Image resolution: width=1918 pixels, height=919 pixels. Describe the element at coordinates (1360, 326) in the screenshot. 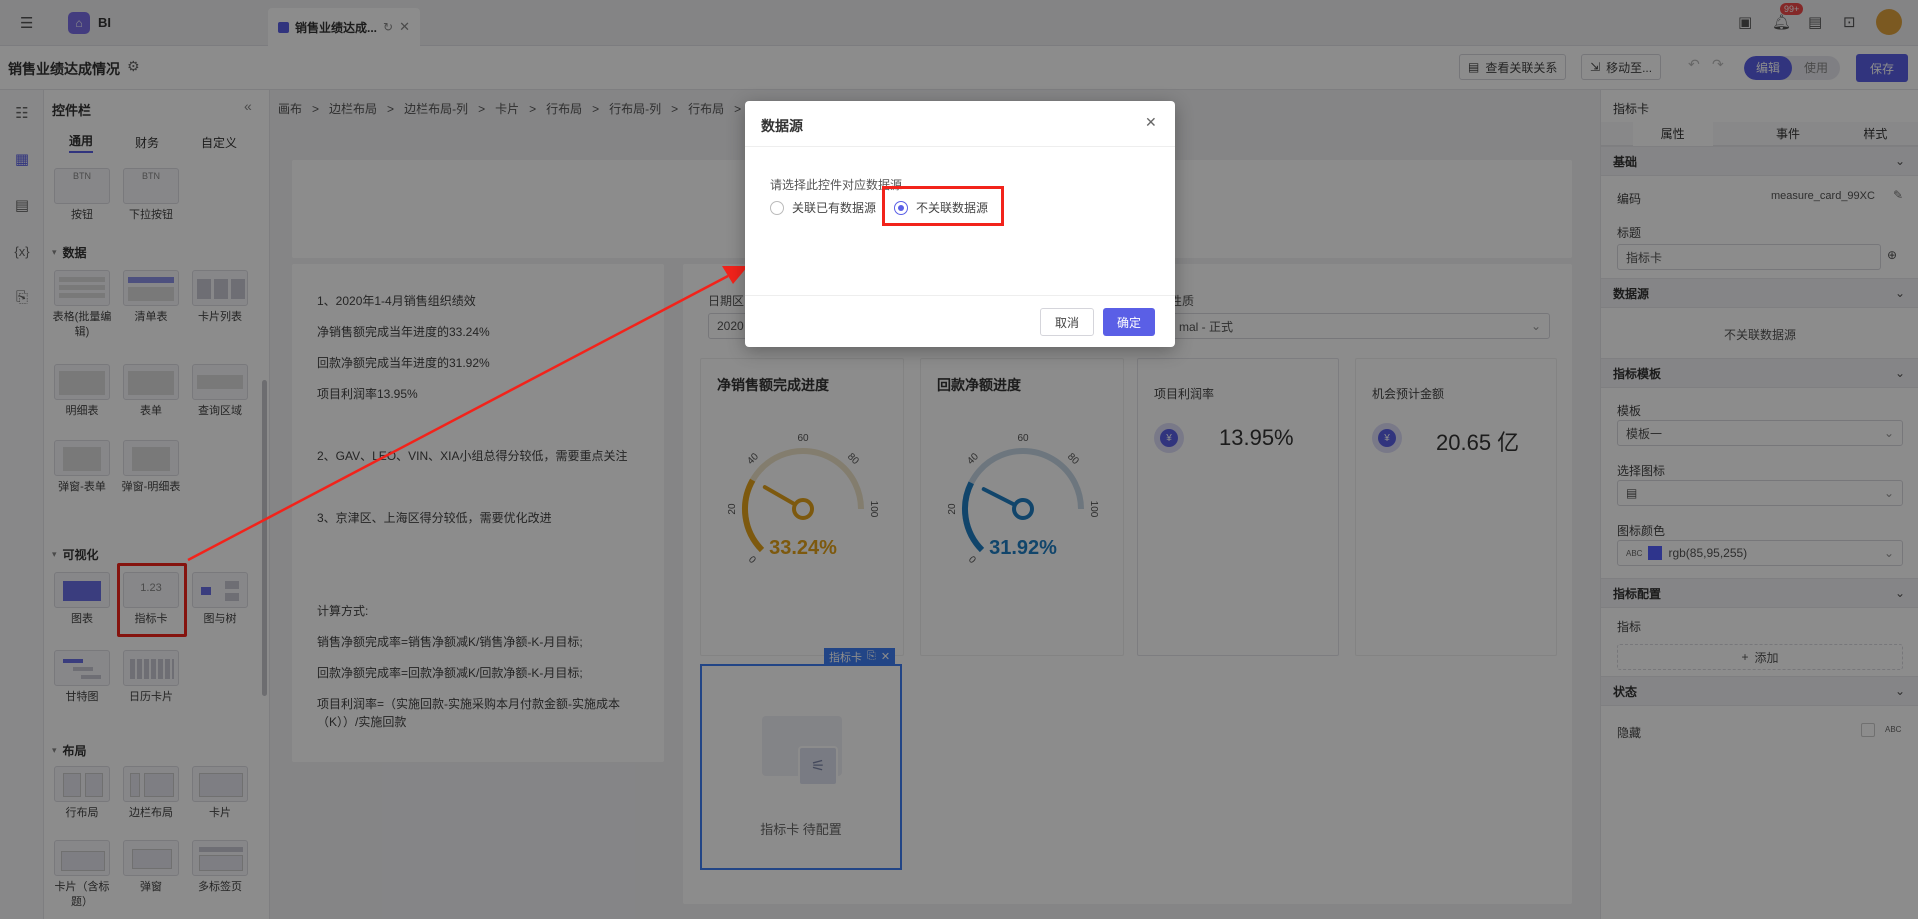

I see `nature-filter-select: mal - 正式 ⌄` at that location.